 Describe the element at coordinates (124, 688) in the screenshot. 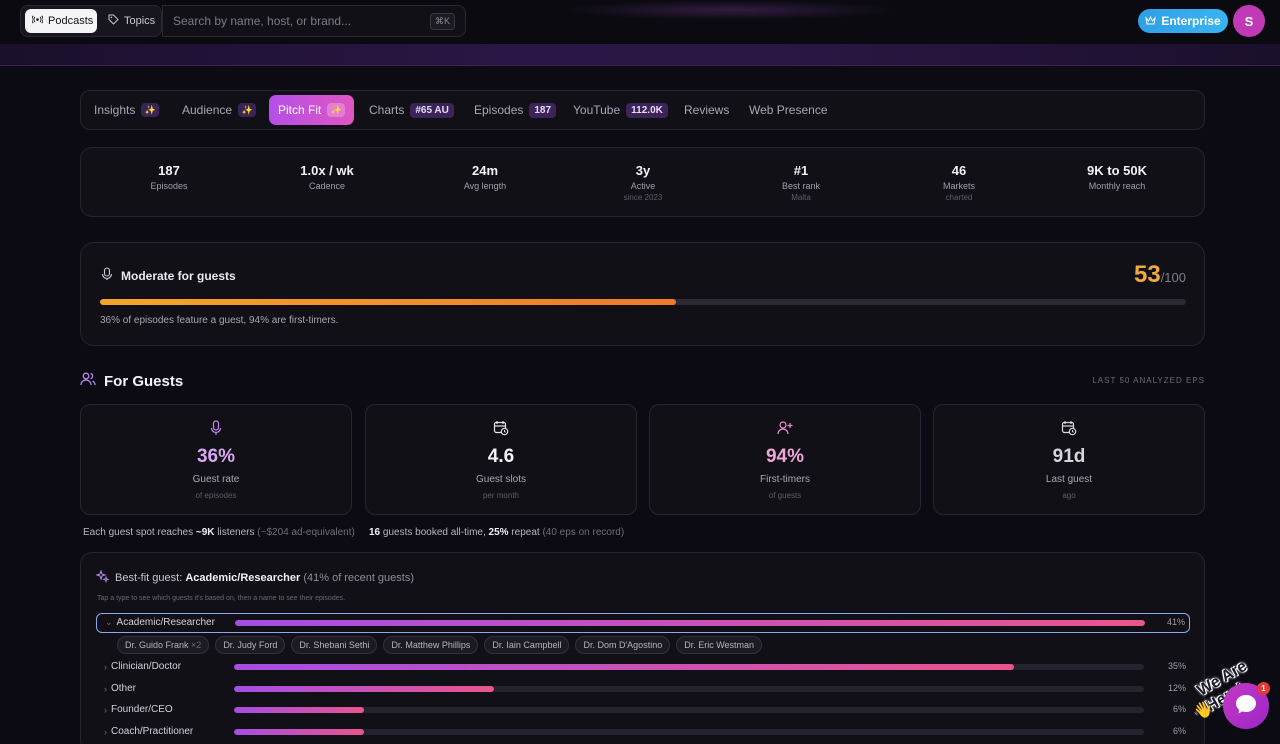

I see `row-label-text: Other` at that location.